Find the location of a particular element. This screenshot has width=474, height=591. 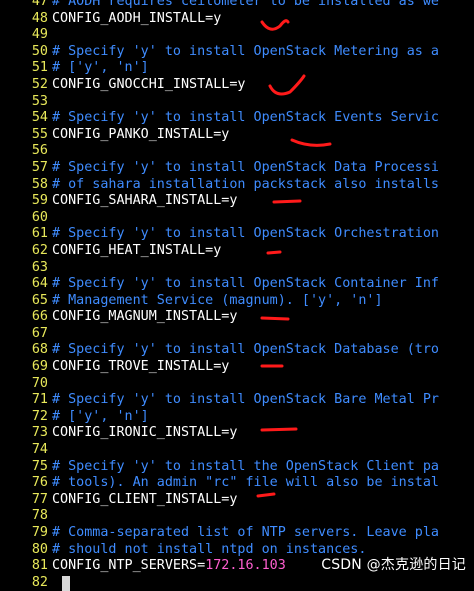

line-number: 82 is located at coordinates (39, 582).